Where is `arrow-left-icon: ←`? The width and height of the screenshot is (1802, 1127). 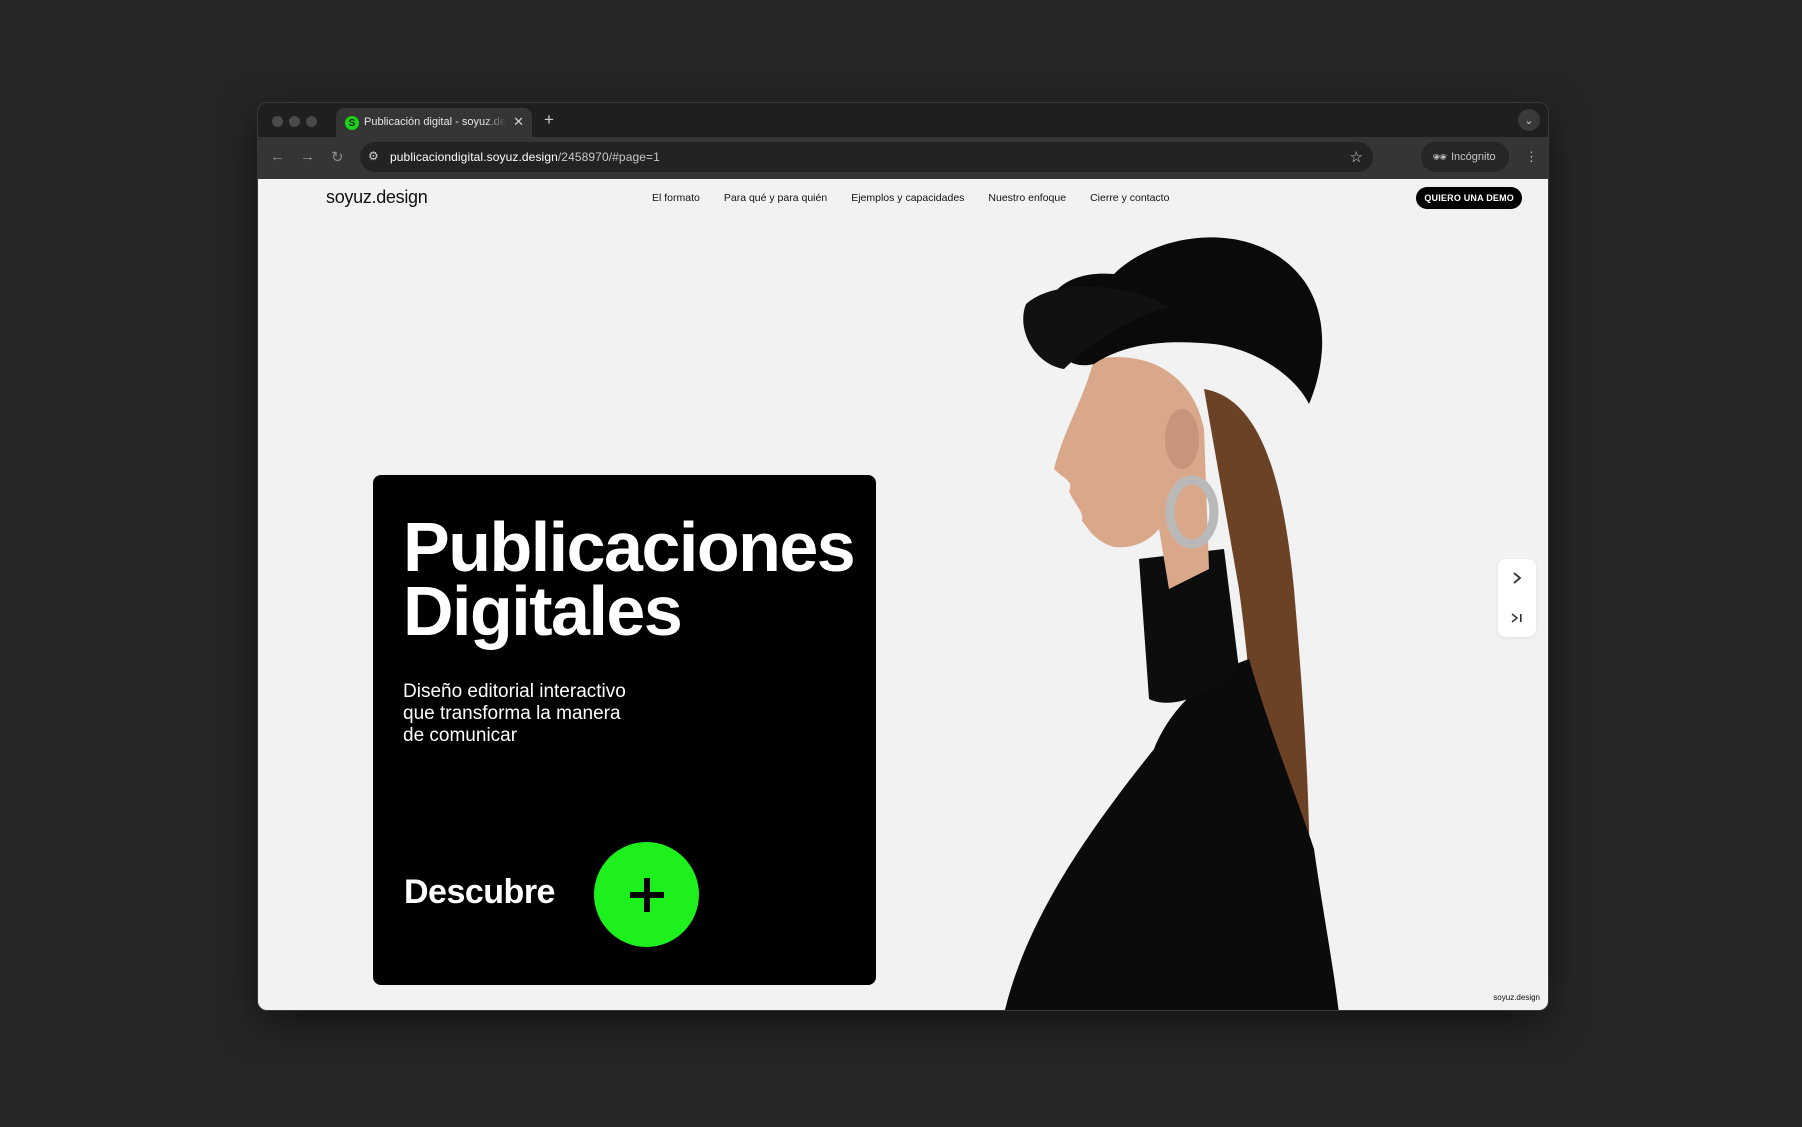 arrow-left-icon: ← is located at coordinates (277, 156).